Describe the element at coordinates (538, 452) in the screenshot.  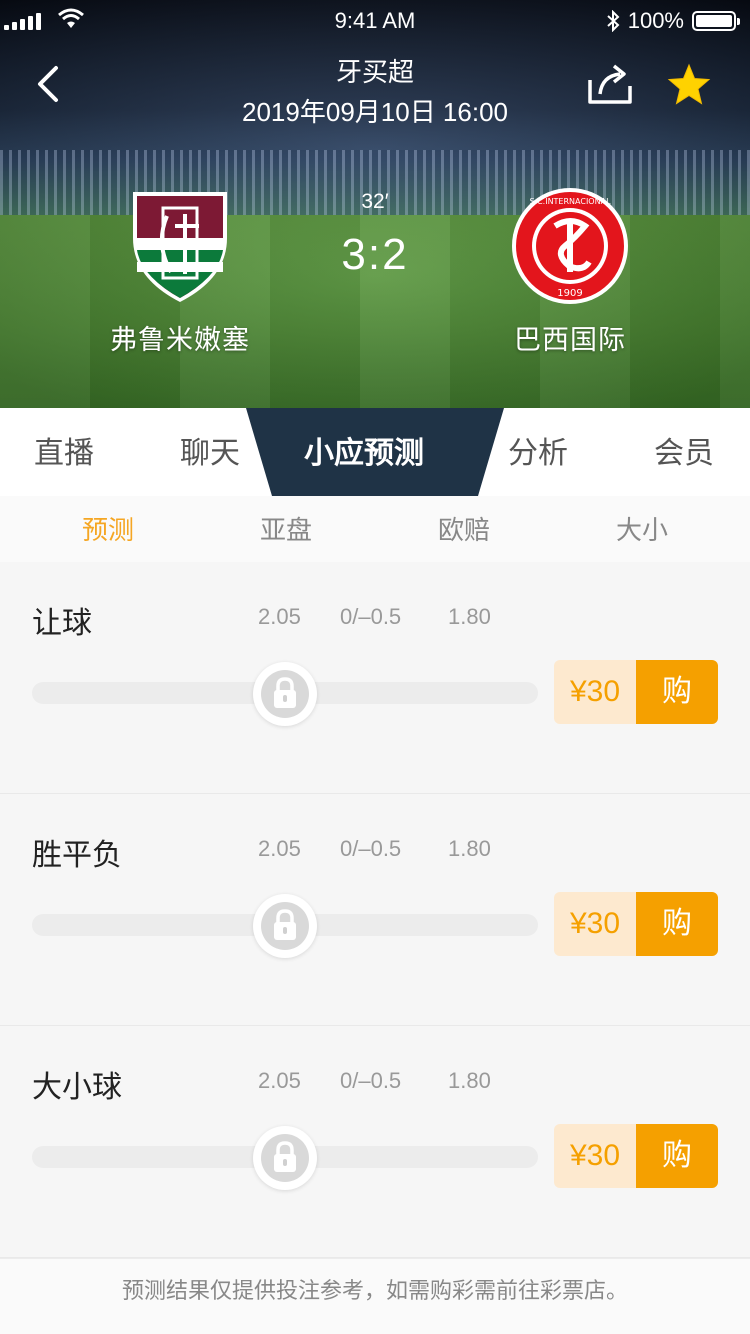
I see `tab-analysis: 分析` at that location.